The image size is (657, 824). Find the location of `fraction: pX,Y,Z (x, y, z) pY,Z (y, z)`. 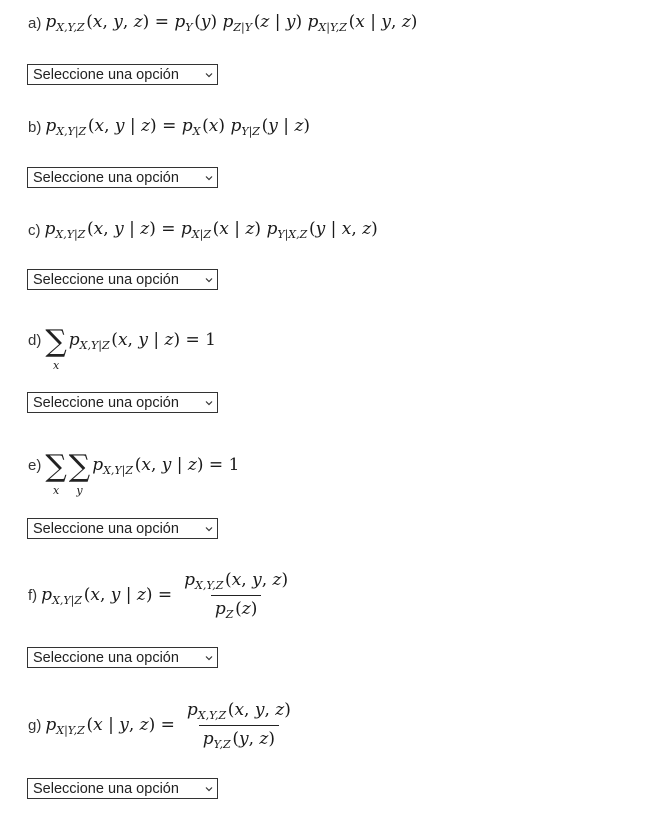

fraction: pX,Y,Z (x, y, z) pY,Z (y, z) is located at coordinates (239, 725).